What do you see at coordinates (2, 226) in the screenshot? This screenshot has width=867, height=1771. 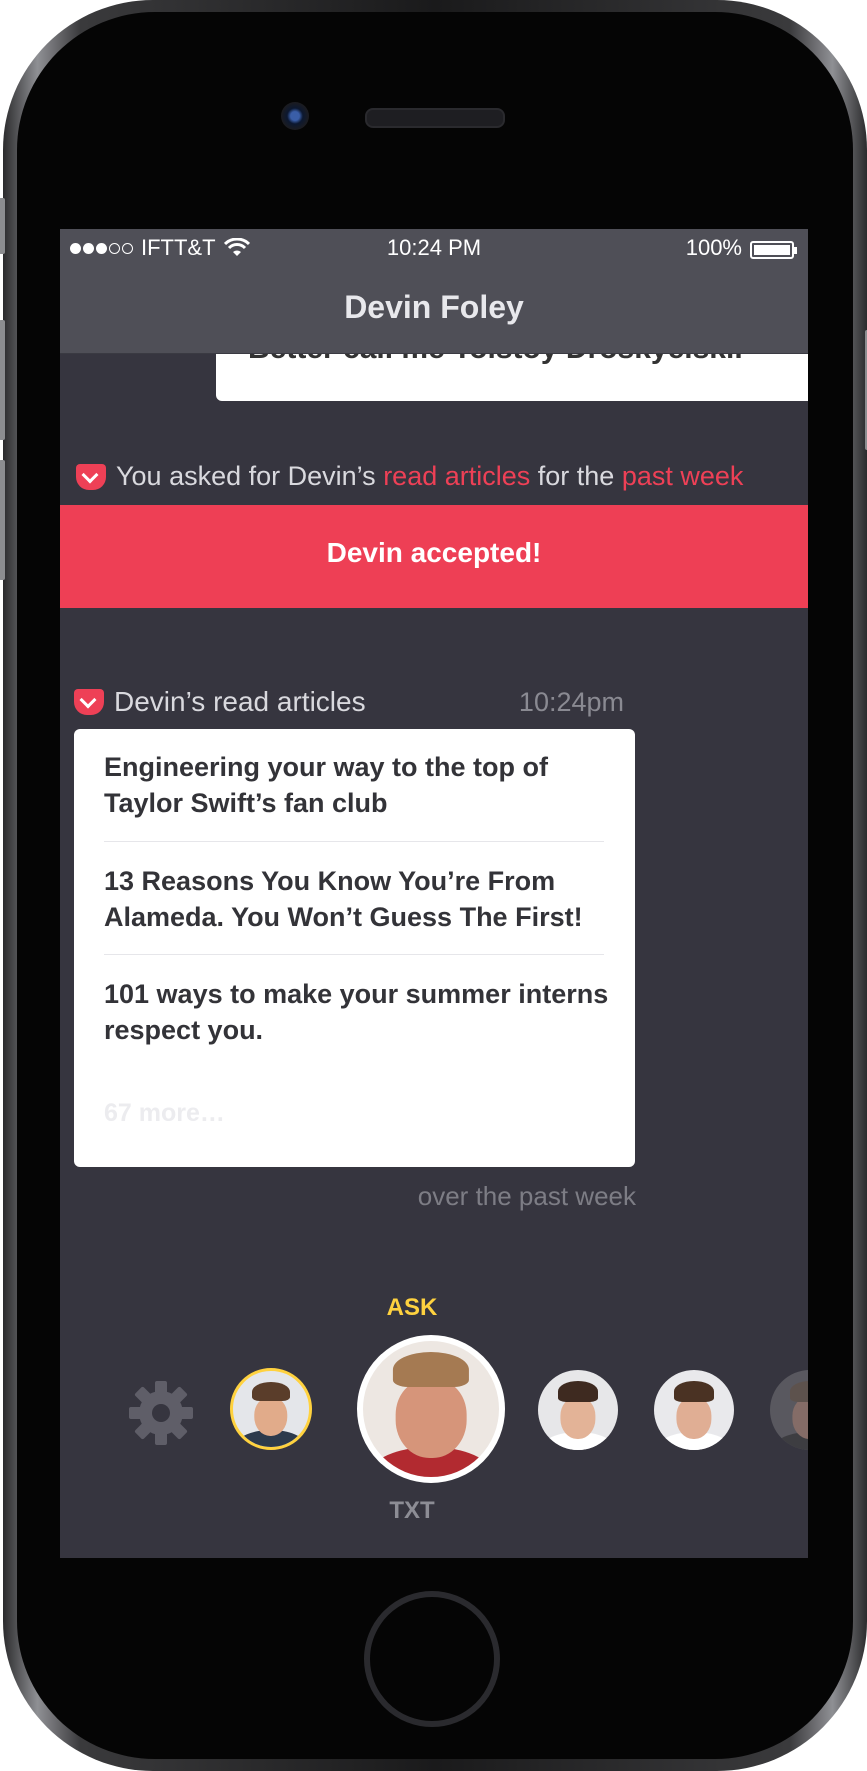 I see `mute-switch` at bounding box center [2, 226].